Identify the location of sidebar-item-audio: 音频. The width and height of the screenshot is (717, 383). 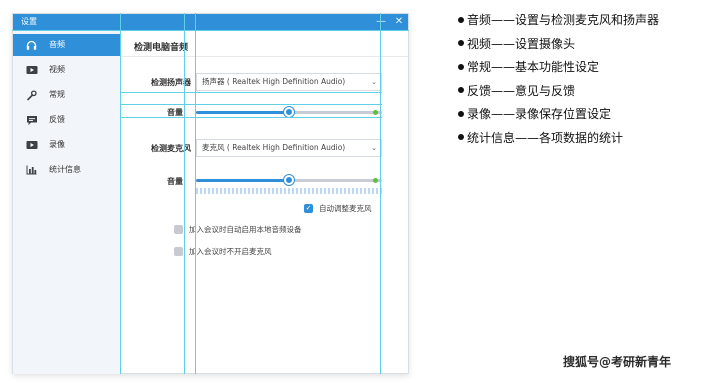
(67, 45).